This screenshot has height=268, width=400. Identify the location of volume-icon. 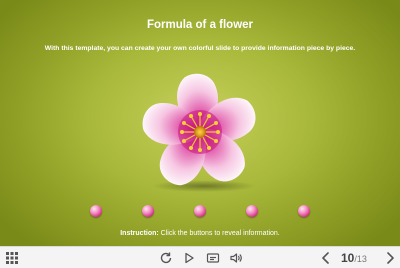
(236, 258).